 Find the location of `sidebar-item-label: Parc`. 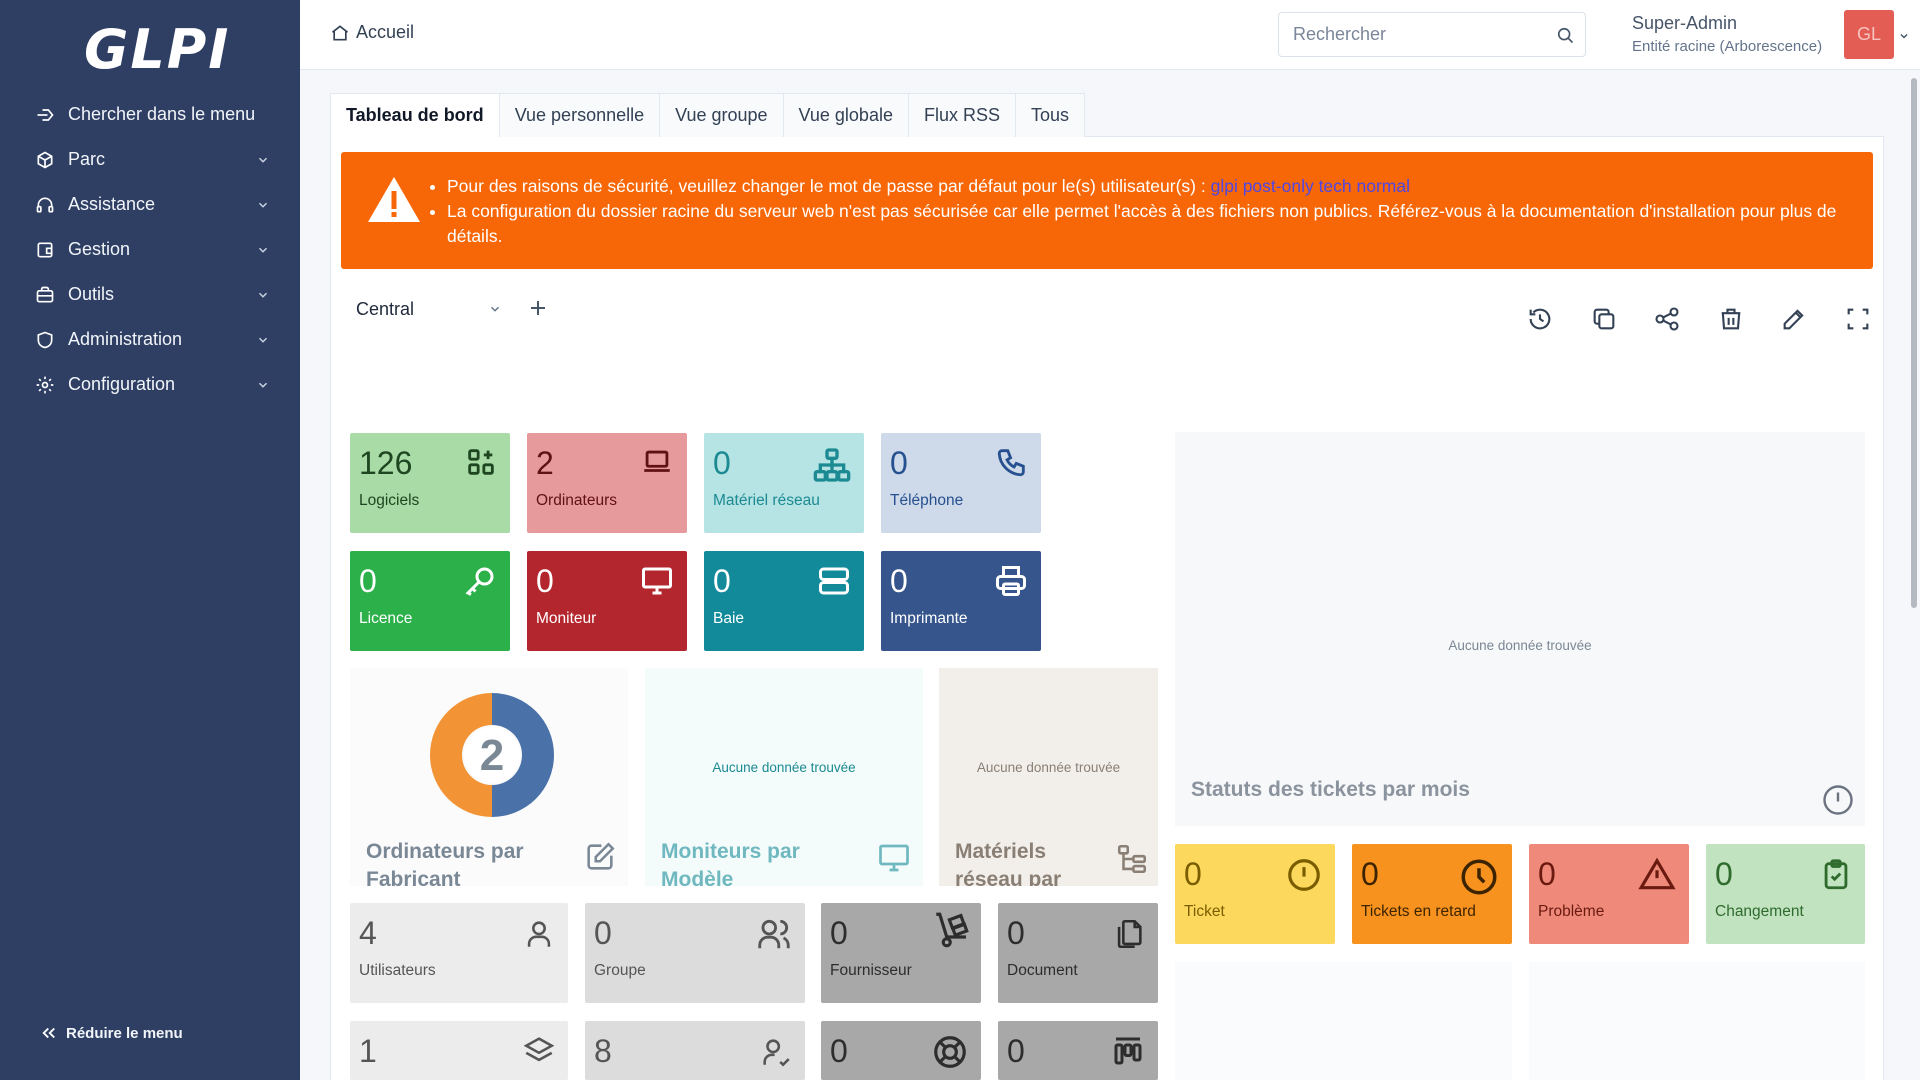

sidebar-item-label: Parc is located at coordinates (87, 159).